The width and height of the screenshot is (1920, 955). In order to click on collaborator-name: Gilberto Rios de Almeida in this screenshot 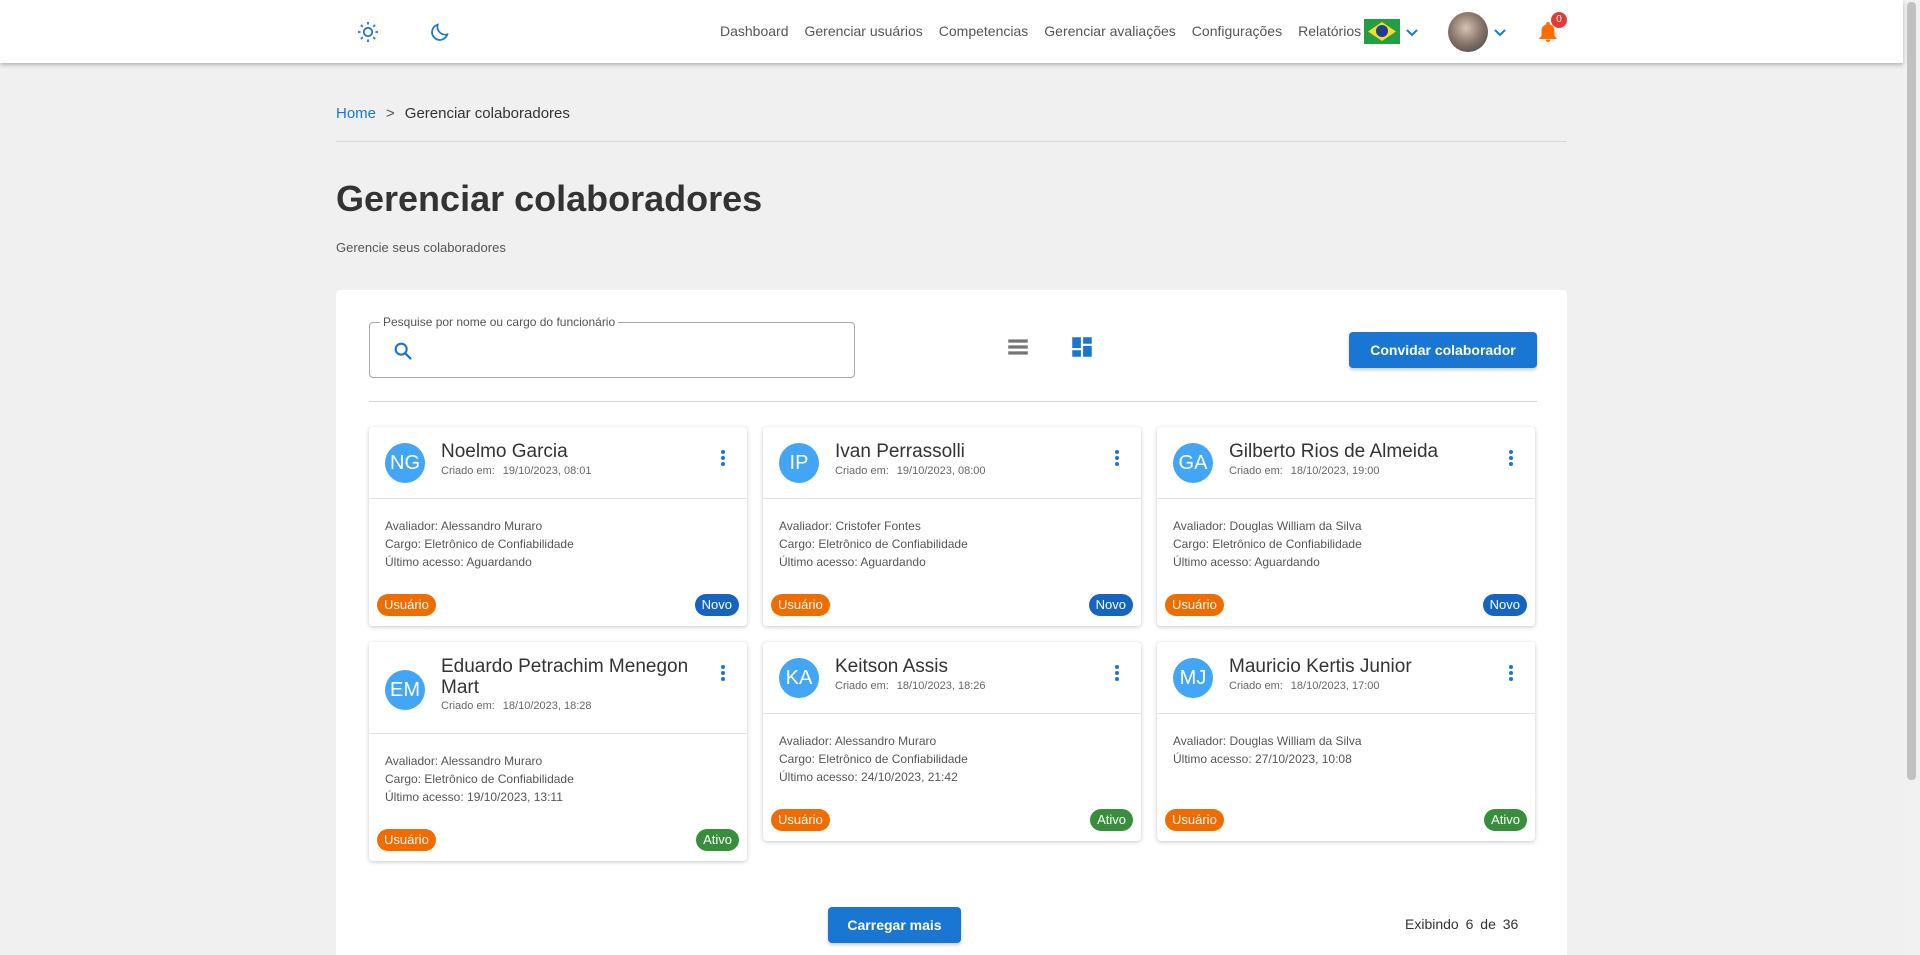, I will do `click(1334, 451)`.